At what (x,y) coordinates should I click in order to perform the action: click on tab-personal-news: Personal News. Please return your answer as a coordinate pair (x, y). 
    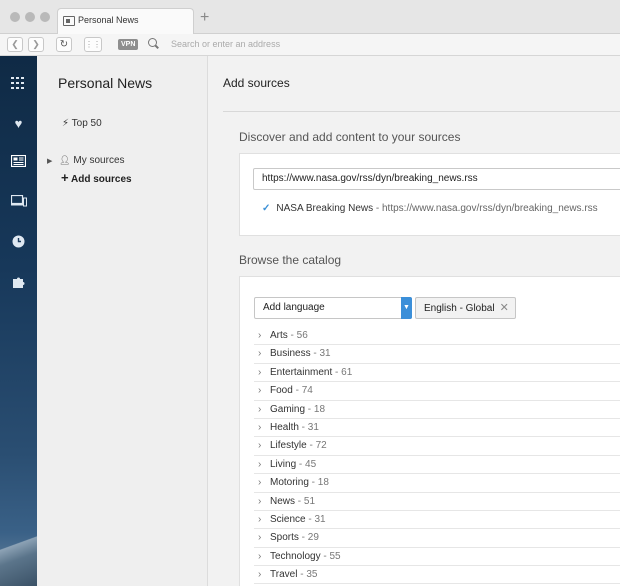
    Looking at the image, I should click on (125, 21).